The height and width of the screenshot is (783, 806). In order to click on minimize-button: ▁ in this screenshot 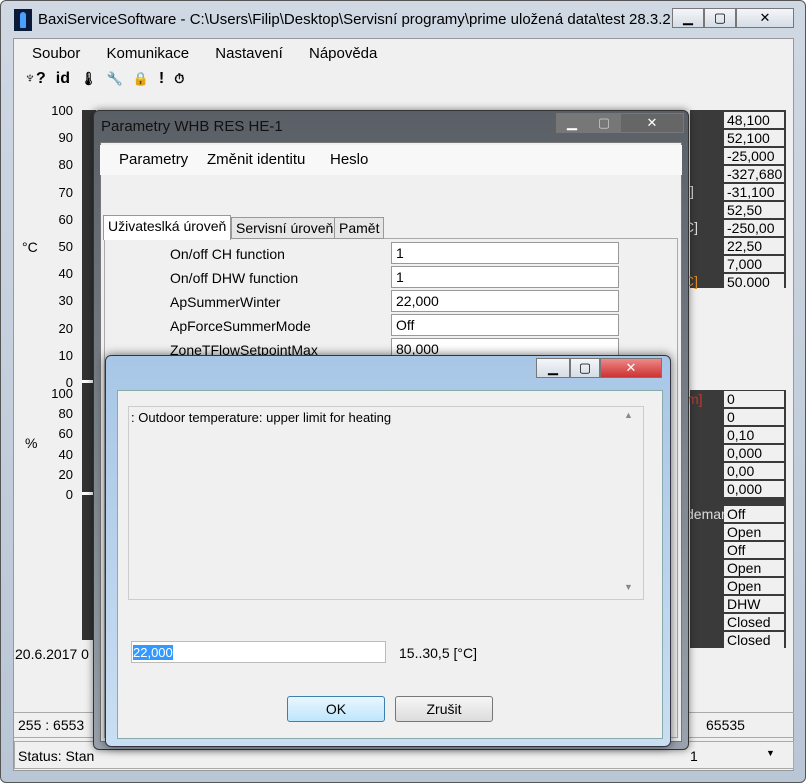, I will do `click(688, 18)`.